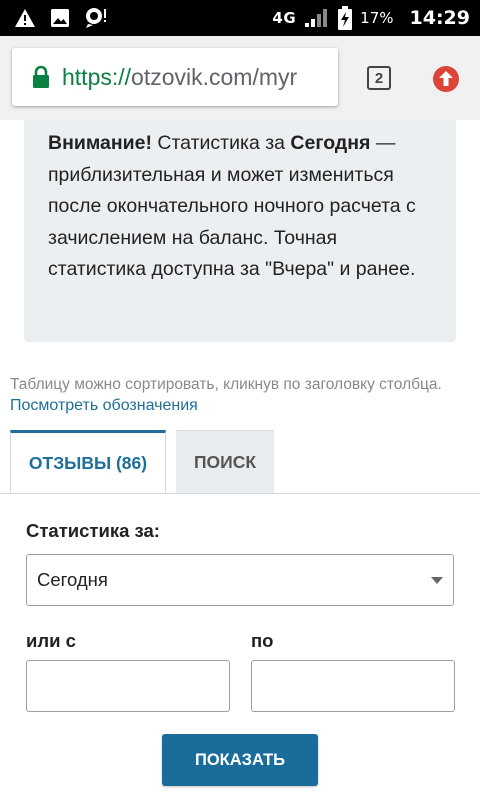  Describe the element at coordinates (316, 18) in the screenshot. I see `signal-icon` at that location.